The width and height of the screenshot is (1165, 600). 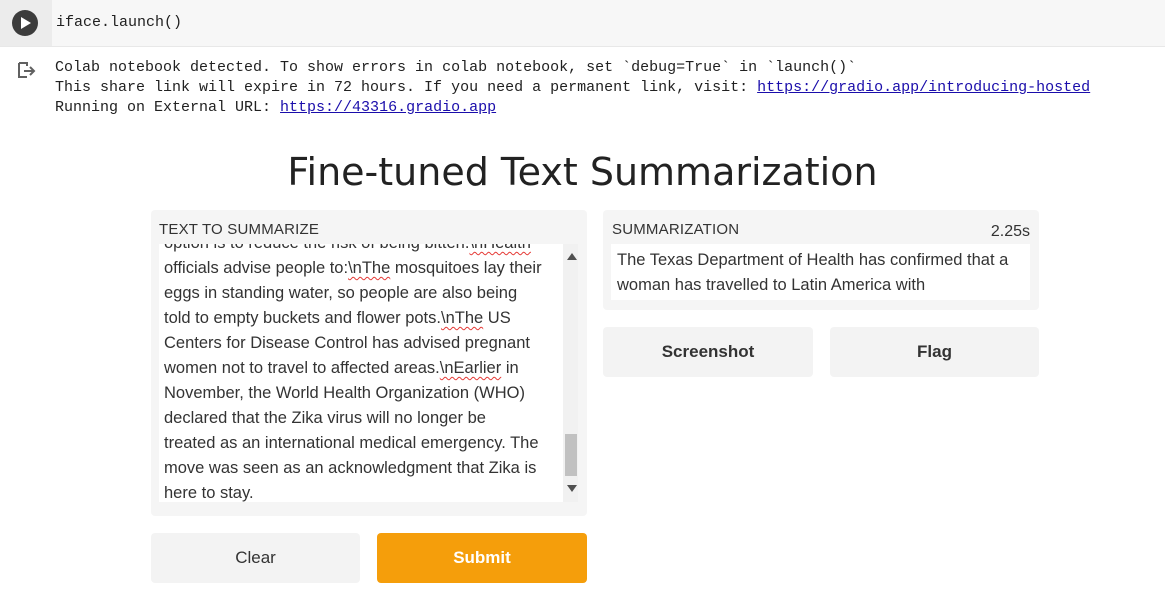 I want to click on code-cell: iface.launch(), so click(x=582, y=23).